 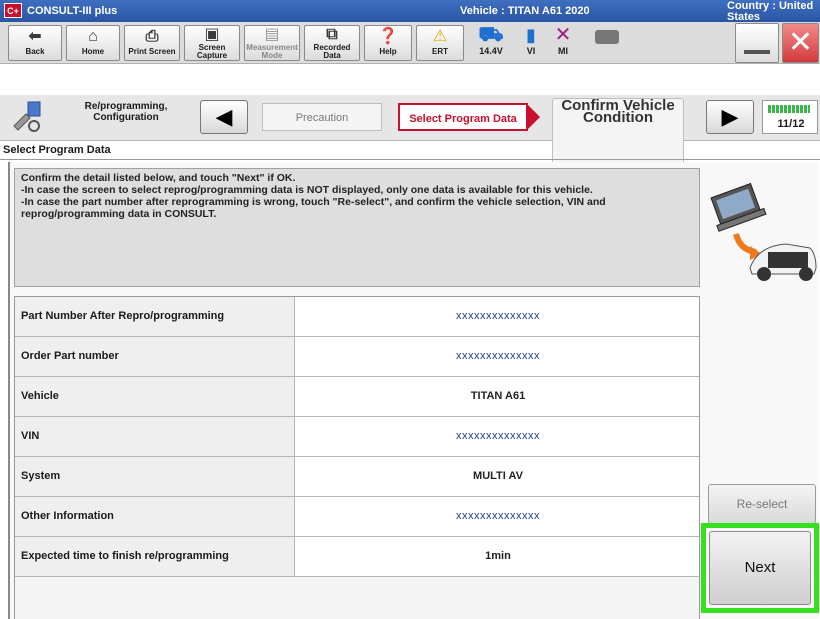 I want to click on screen-capture-button: ▣ Screen Capture, so click(x=212, y=43).